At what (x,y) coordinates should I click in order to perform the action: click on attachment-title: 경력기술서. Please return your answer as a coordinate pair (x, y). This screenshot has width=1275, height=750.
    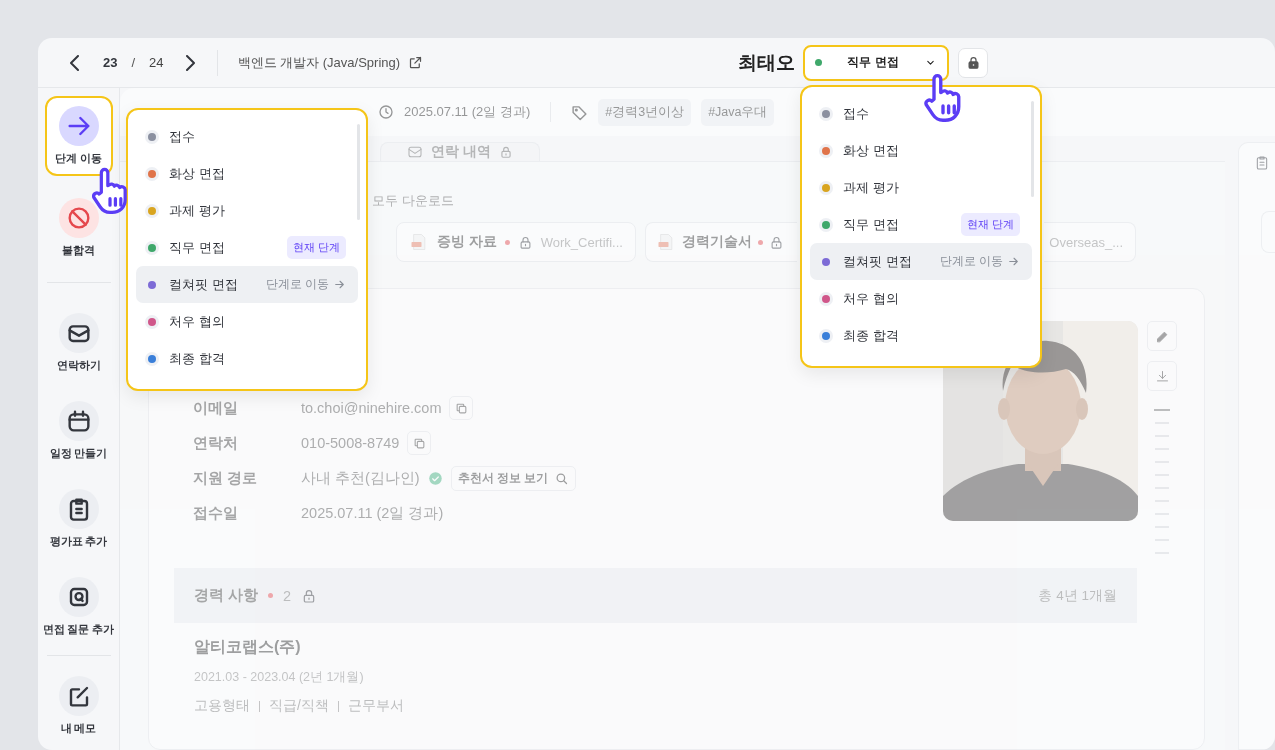
    Looking at the image, I should click on (717, 242).